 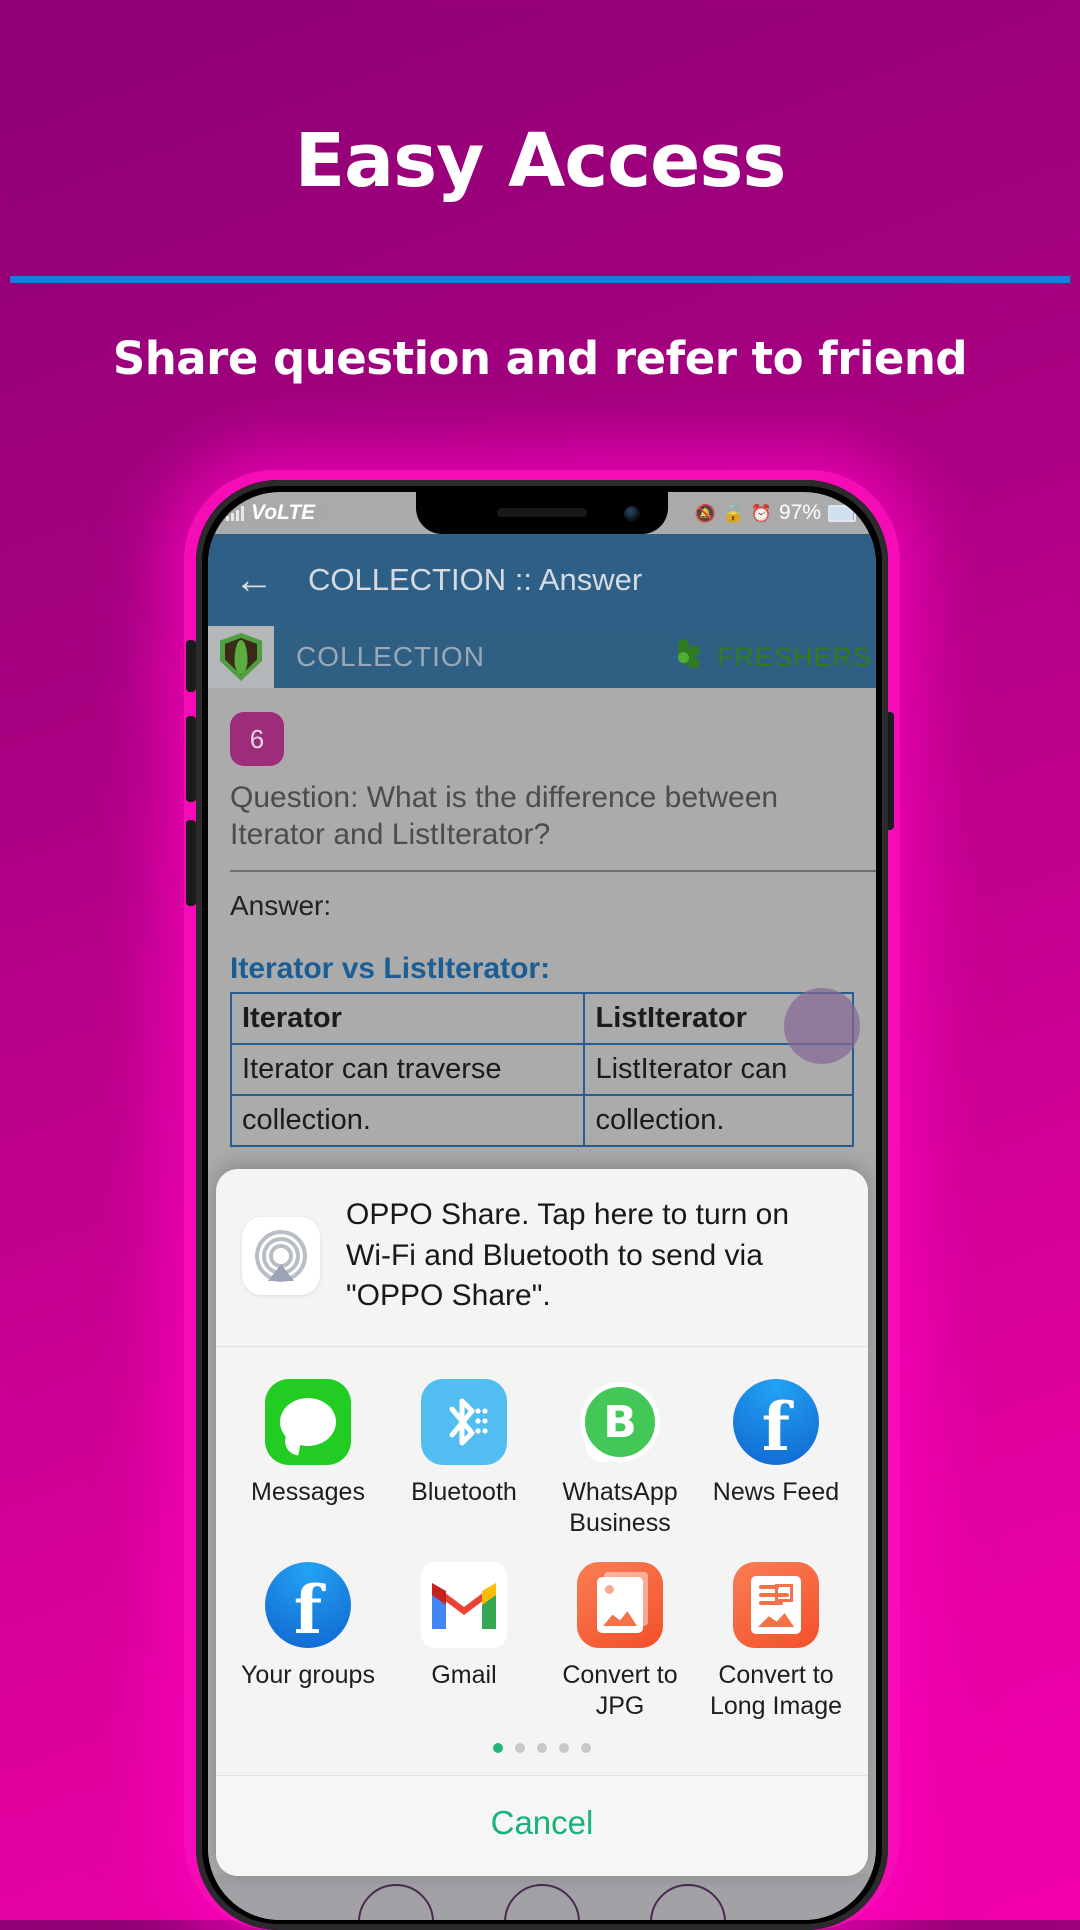 I want to click on facebook-news-feed-icon: f, so click(x=776, y=1422).